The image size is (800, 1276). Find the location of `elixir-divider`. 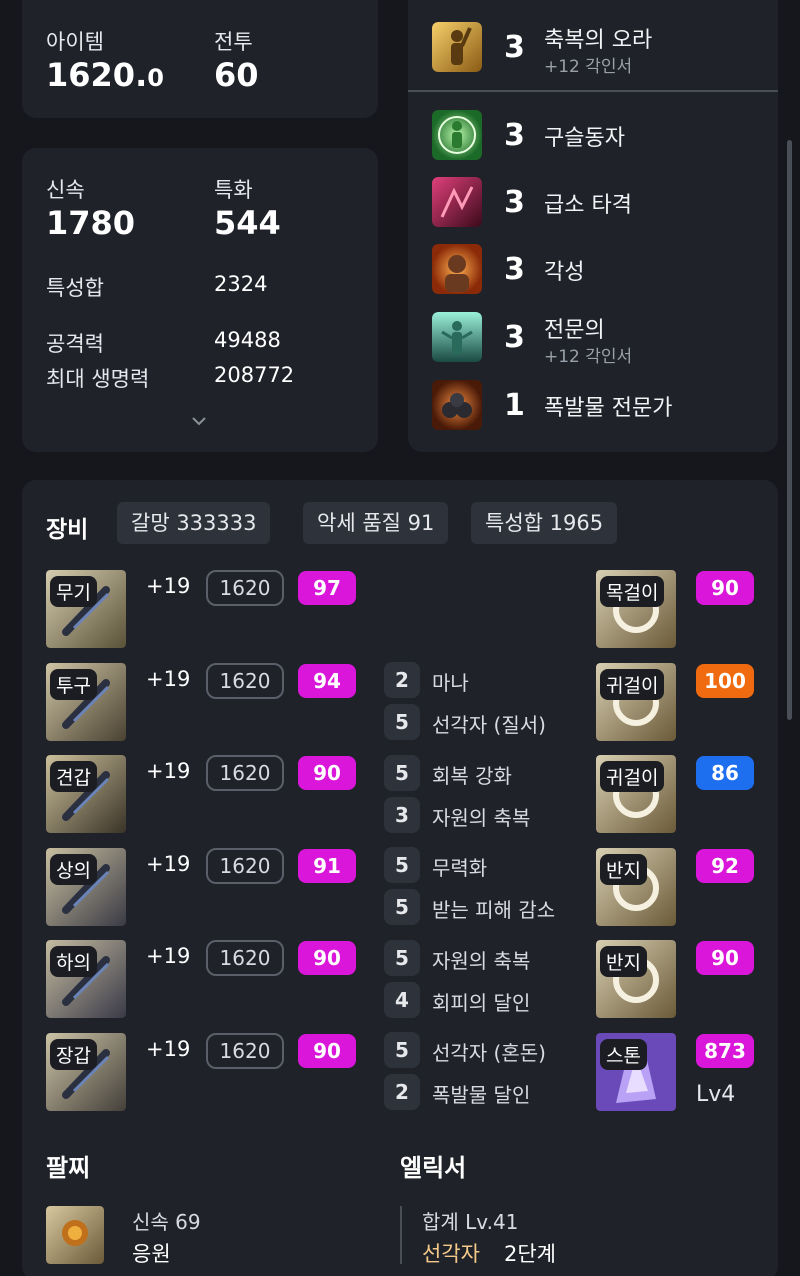

elixir-divider is located at coordinates (401, 1235).